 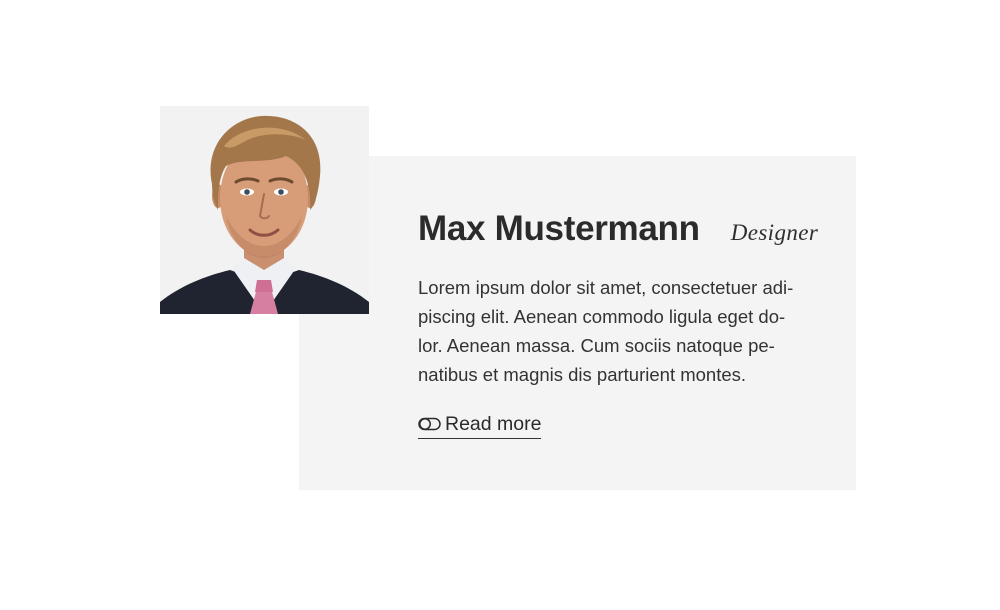 I want to click on read-more-link: Read more, so click(x=480, y=425).